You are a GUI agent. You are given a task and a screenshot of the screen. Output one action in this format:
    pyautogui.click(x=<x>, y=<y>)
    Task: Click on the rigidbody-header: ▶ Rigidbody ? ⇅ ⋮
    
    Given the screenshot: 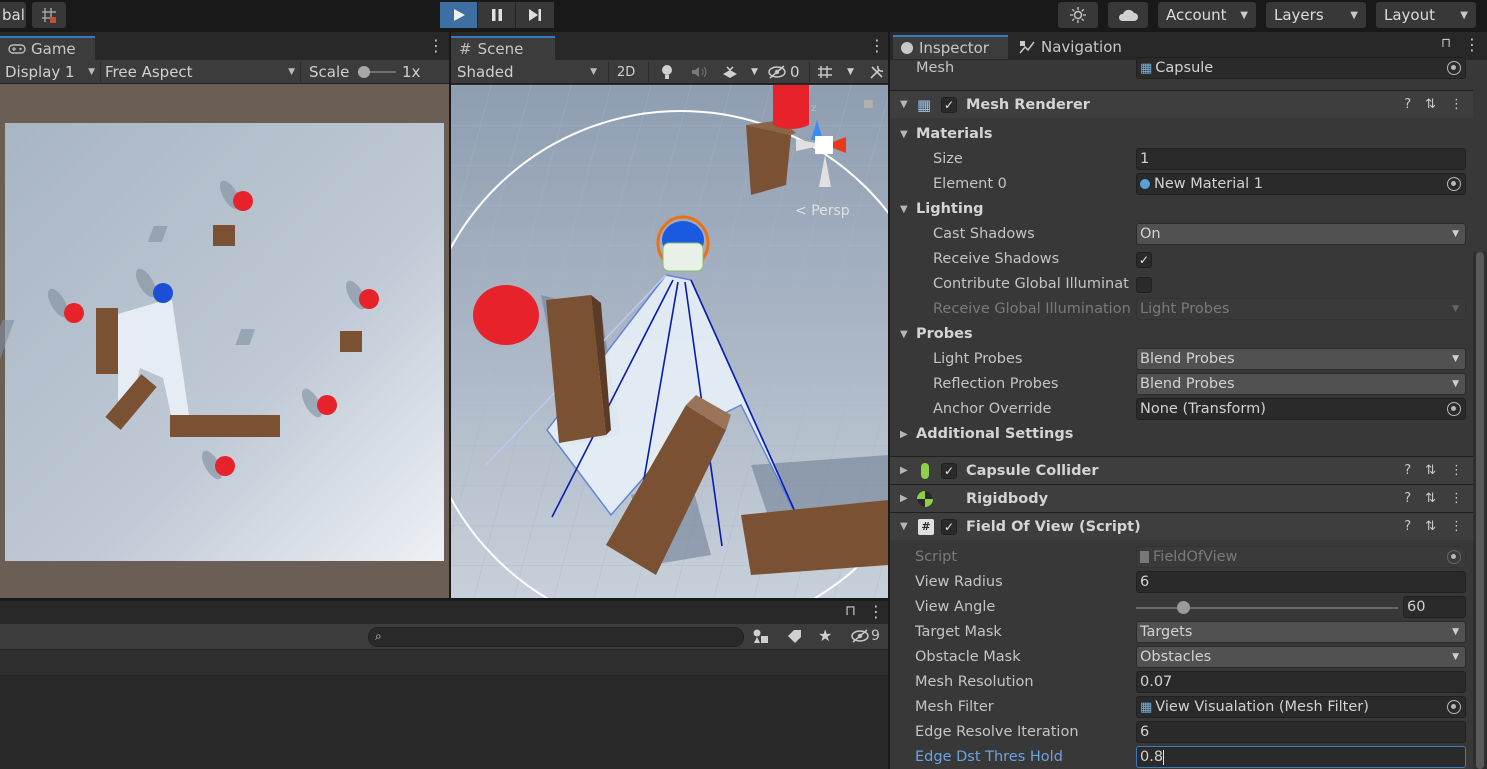 What is the action you would take?
    pyautogui.click(x=1181, y=498)
    